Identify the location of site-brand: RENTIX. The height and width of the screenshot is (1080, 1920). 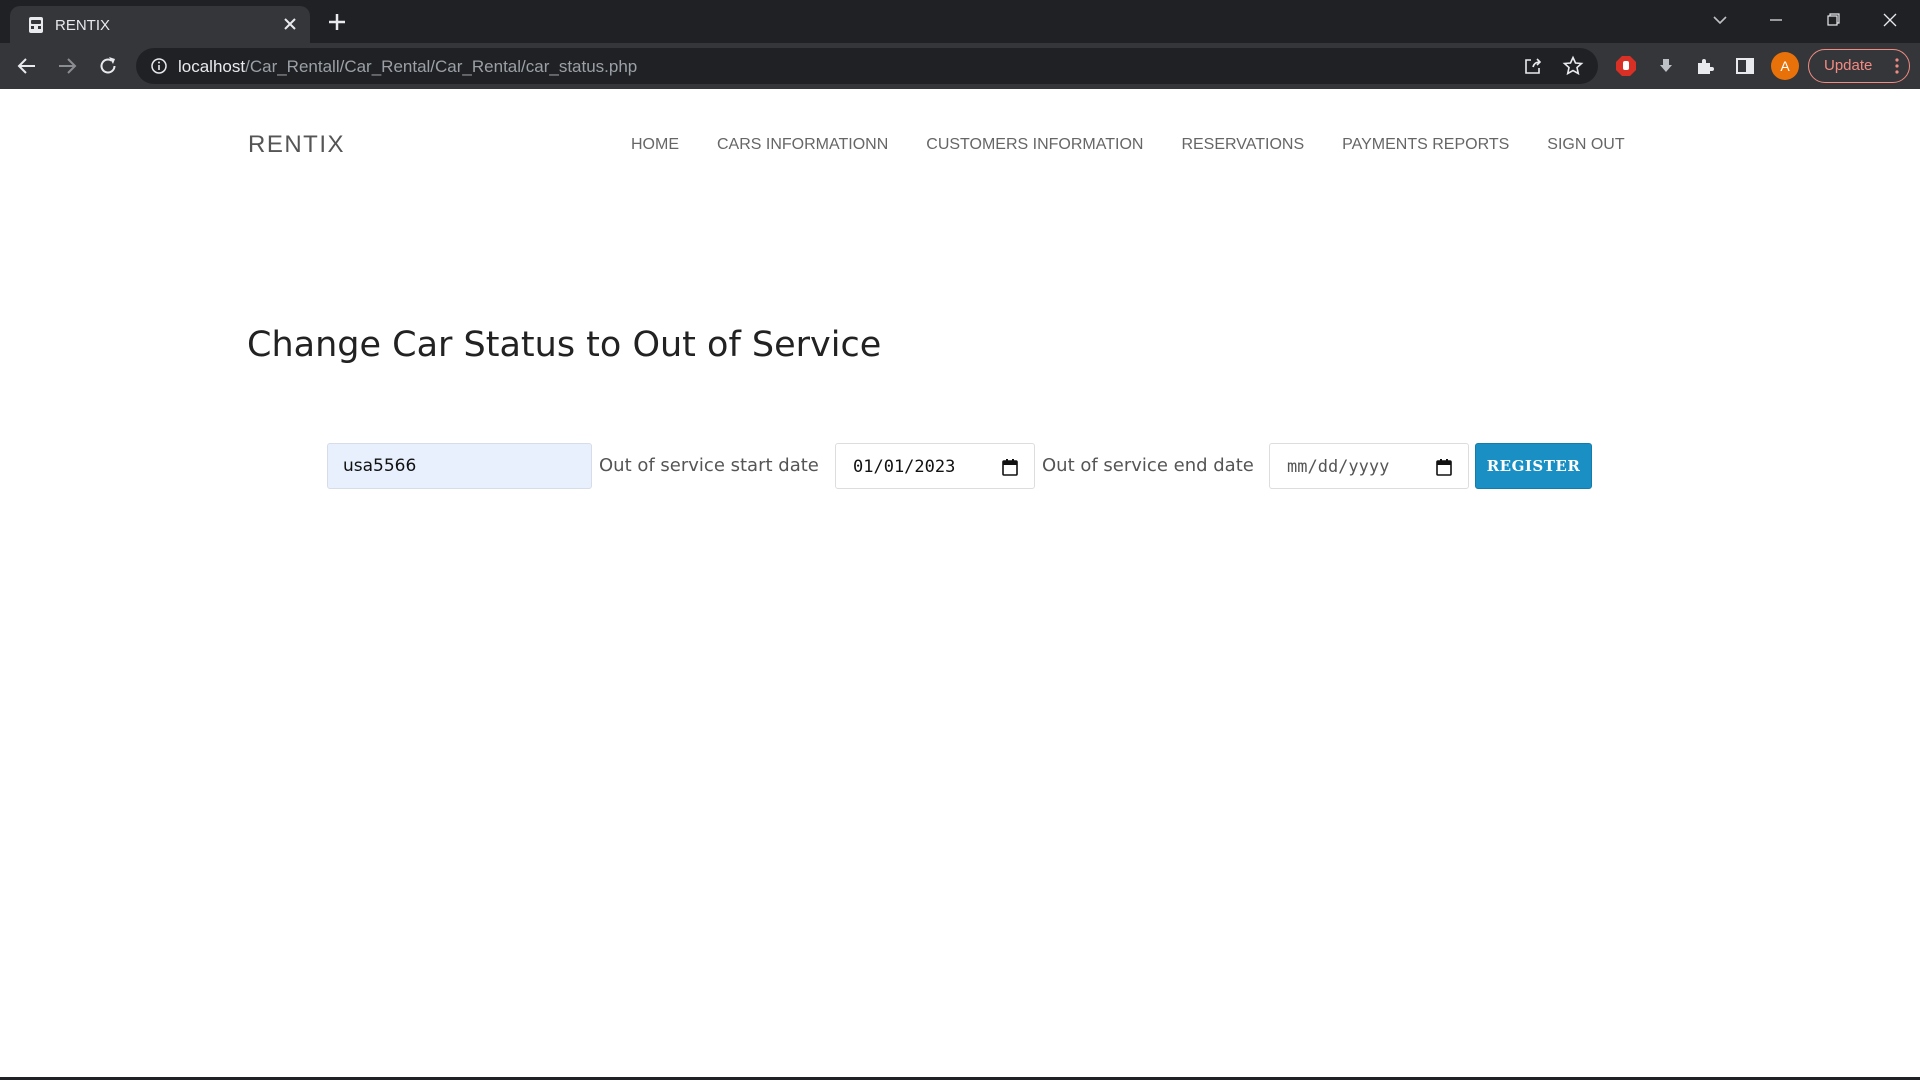
(296, 145).